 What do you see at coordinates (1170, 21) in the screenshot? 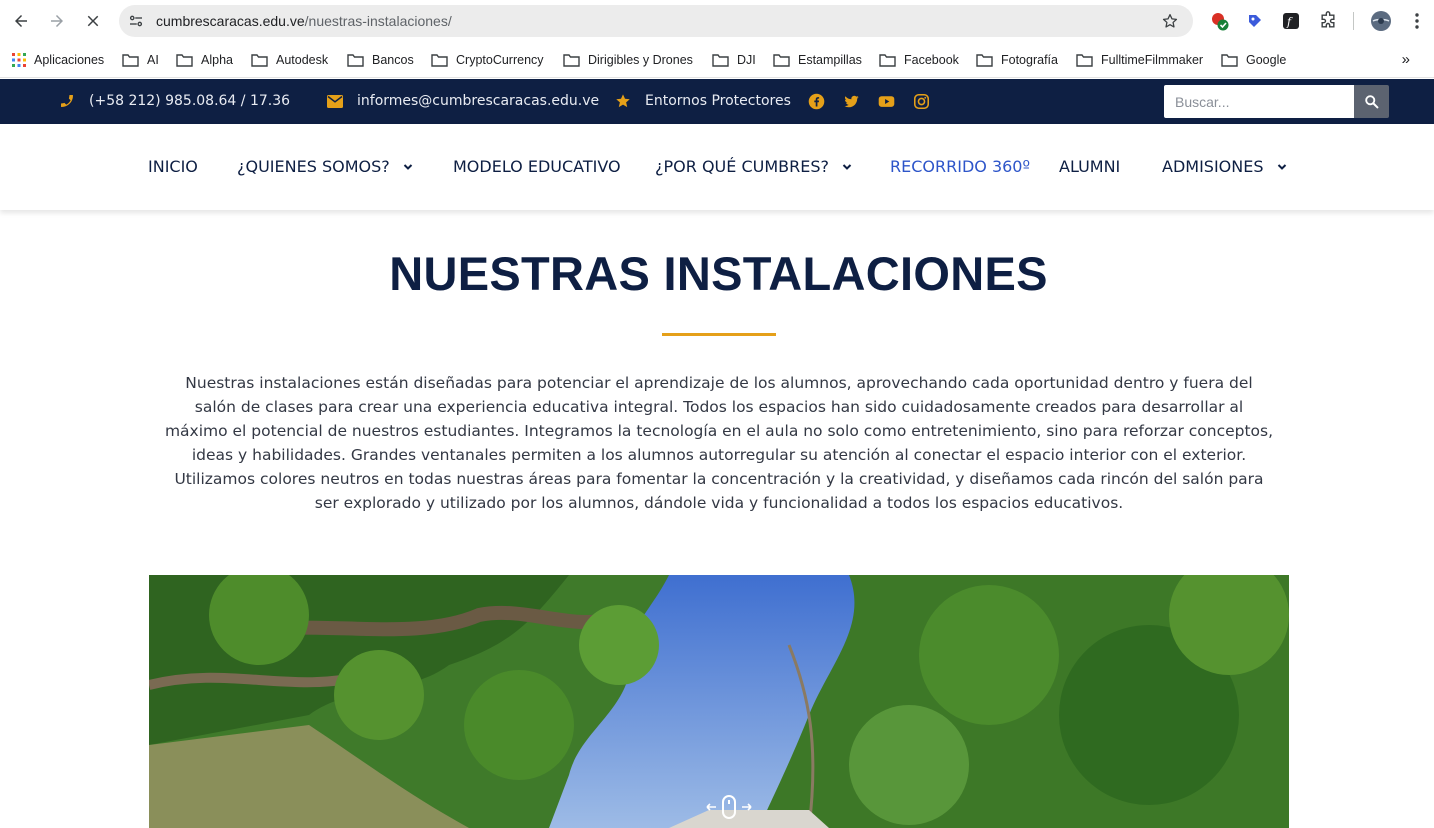
I see `bookmark-star-icon` at bounding box center [1170, 21].